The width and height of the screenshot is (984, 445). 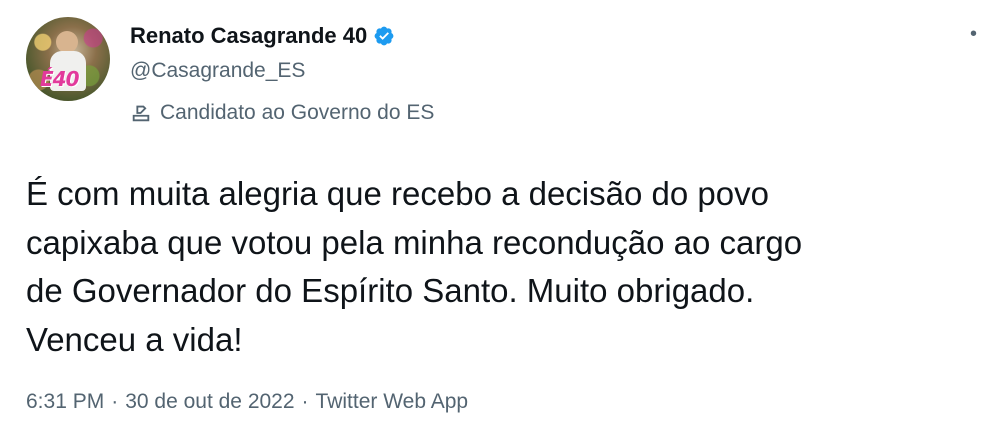 I want to click on avatar-badge-text: É40, so click(x=59, y=79).